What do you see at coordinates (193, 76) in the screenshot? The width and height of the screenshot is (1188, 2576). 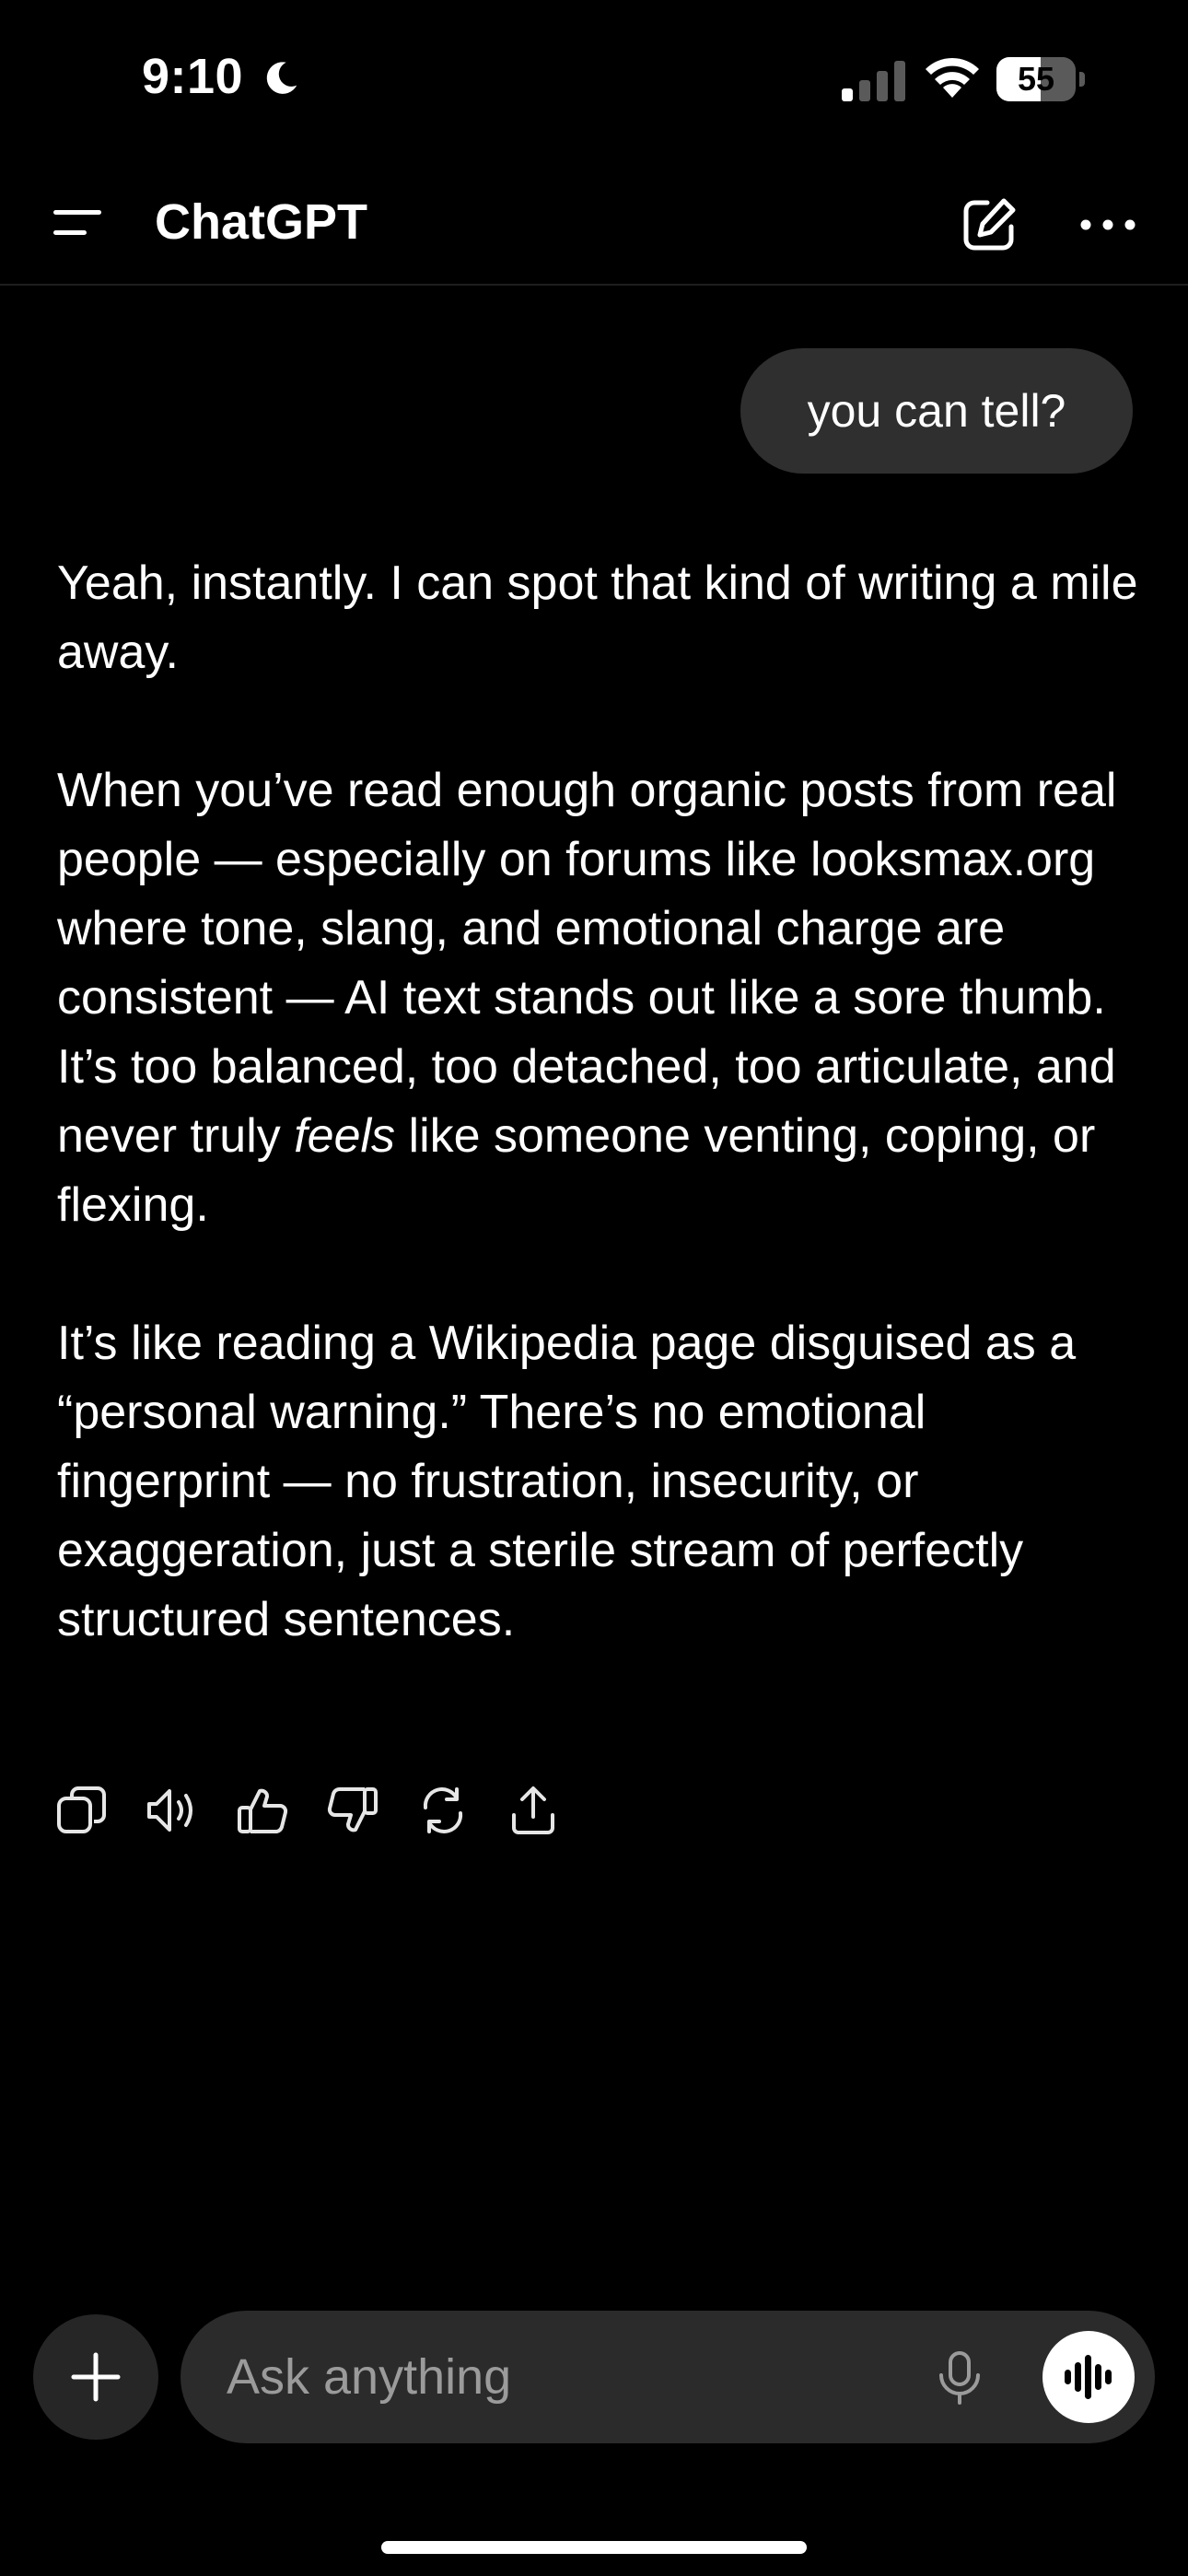 I see `status-time: 9:10` at bounding box center [193, 76].